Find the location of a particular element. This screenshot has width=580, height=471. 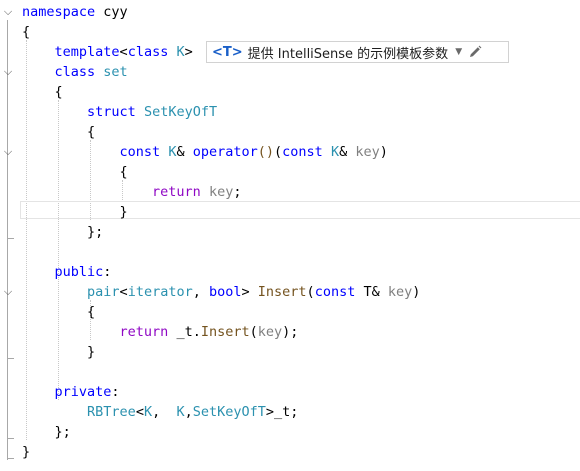

fold-line is located at coordinates (7, 240).